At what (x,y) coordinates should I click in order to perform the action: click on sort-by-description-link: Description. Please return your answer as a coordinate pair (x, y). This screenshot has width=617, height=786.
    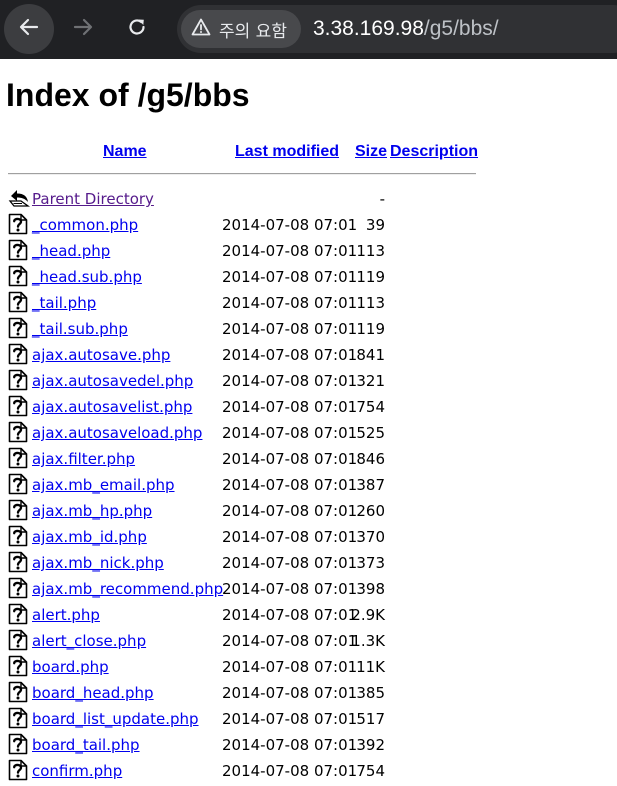
    Looking at the image, I should click on (434, 153).